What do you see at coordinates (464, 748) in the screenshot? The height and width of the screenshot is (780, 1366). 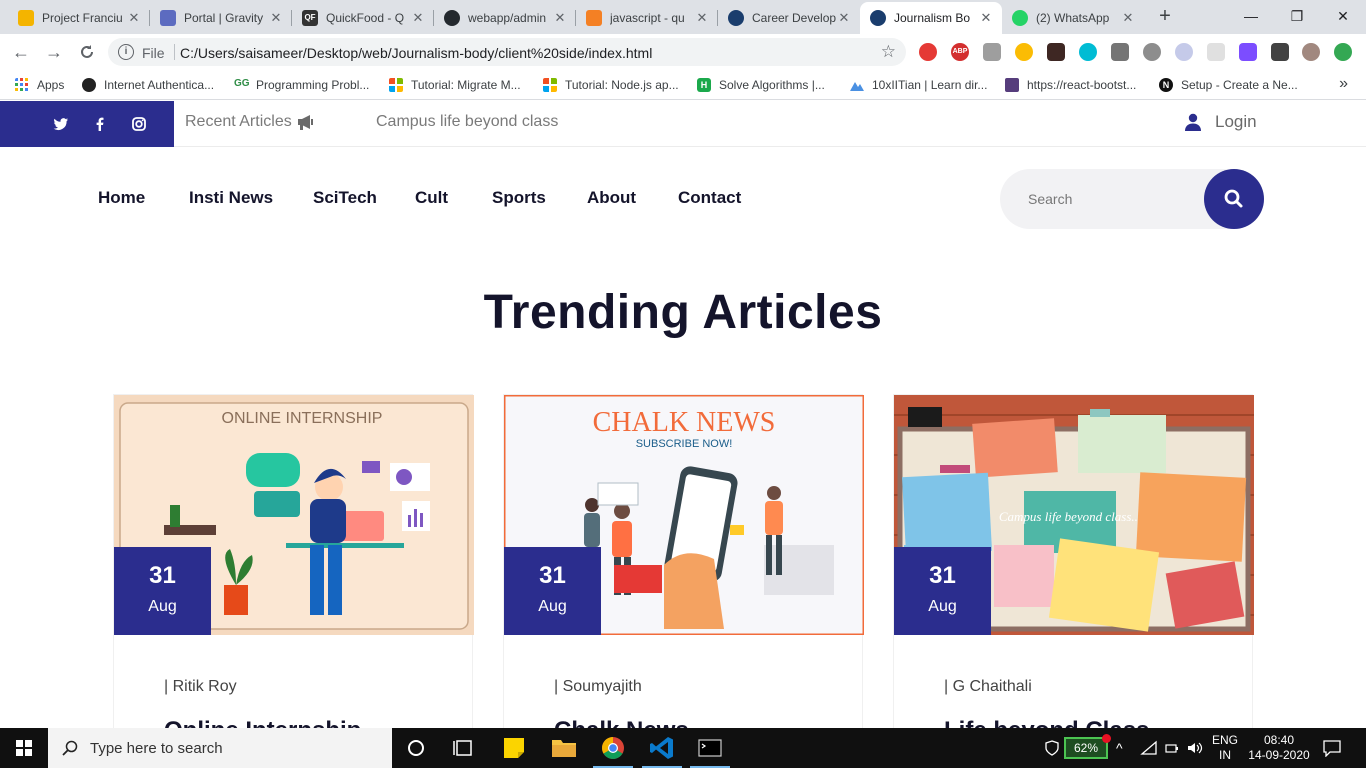 I see `task-view-button` at bounding box center [464, 748].